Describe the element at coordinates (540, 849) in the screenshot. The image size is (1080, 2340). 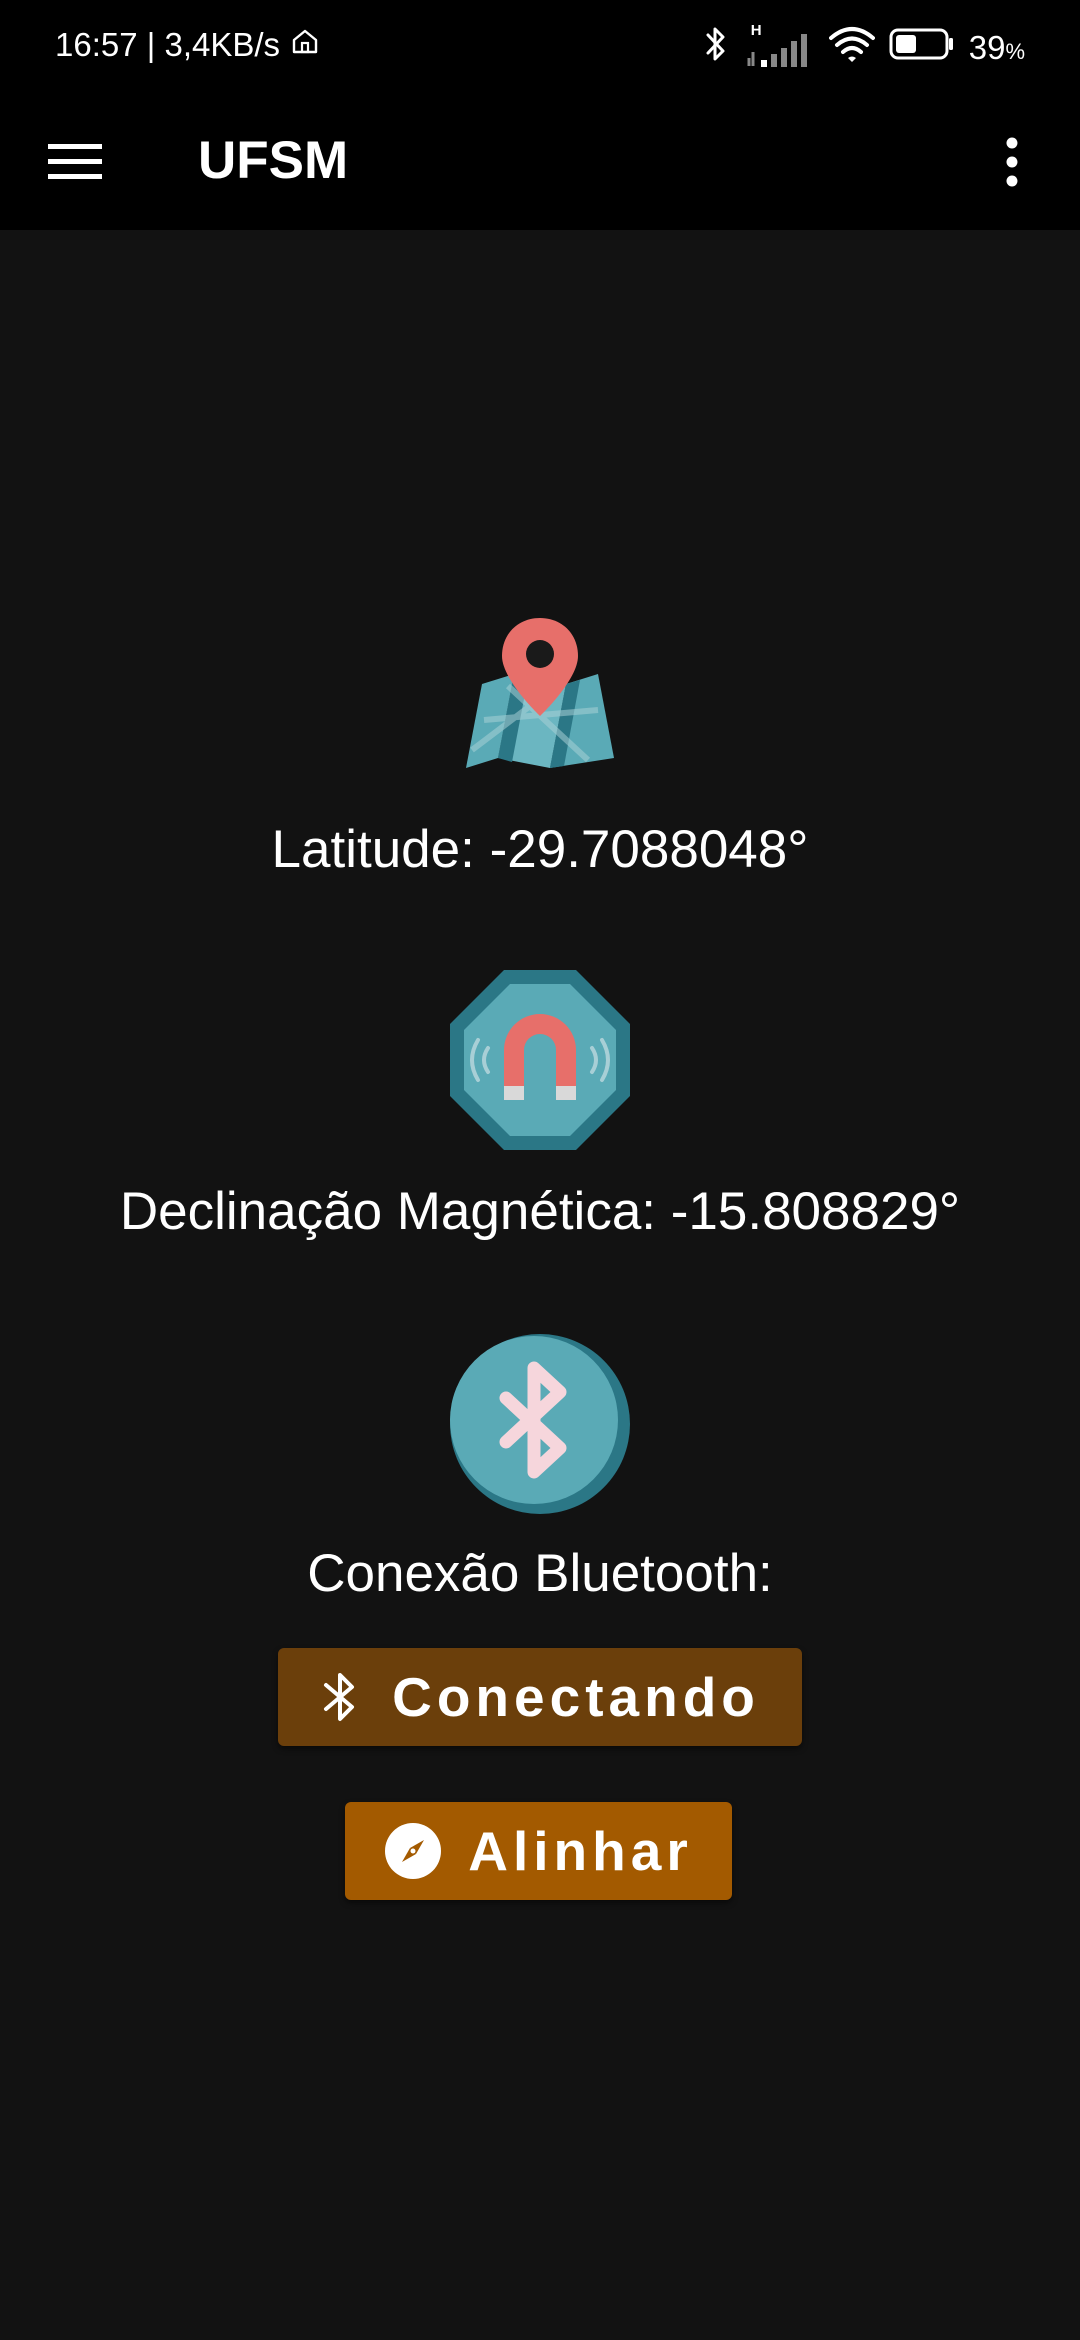
I see `latitude-text: Latitude: -29.7088048°` at that location.